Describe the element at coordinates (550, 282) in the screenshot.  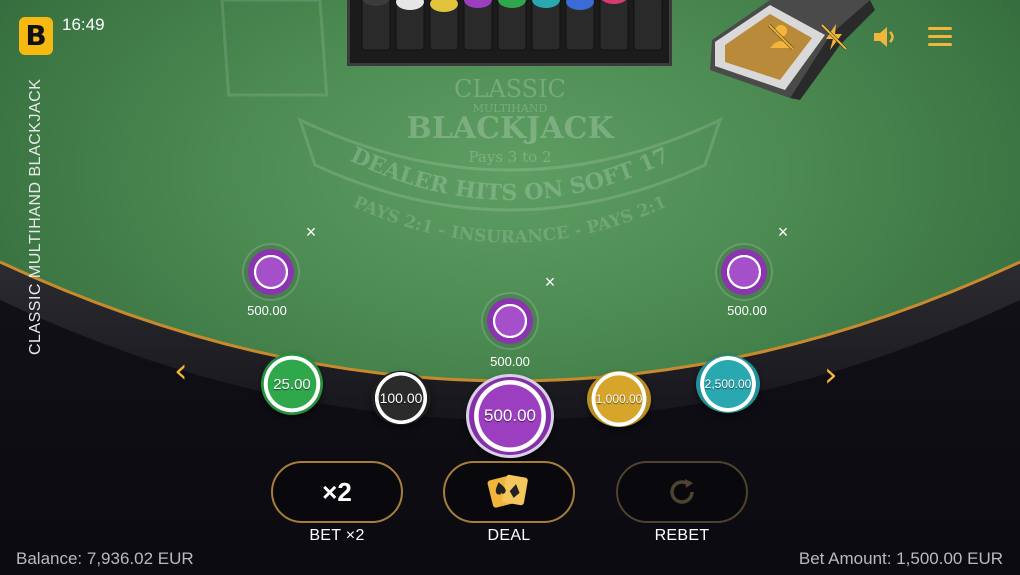
I see `clear-bet-2-close-icon: ×` at that location.